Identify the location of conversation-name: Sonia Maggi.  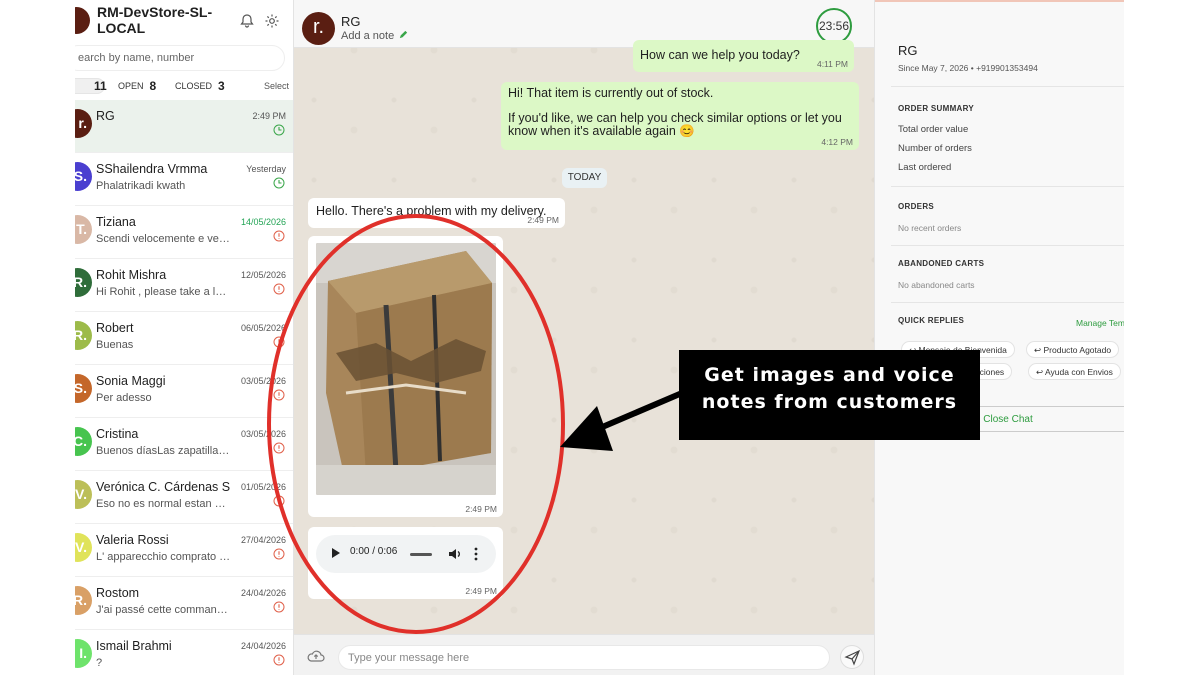
(131, 381).